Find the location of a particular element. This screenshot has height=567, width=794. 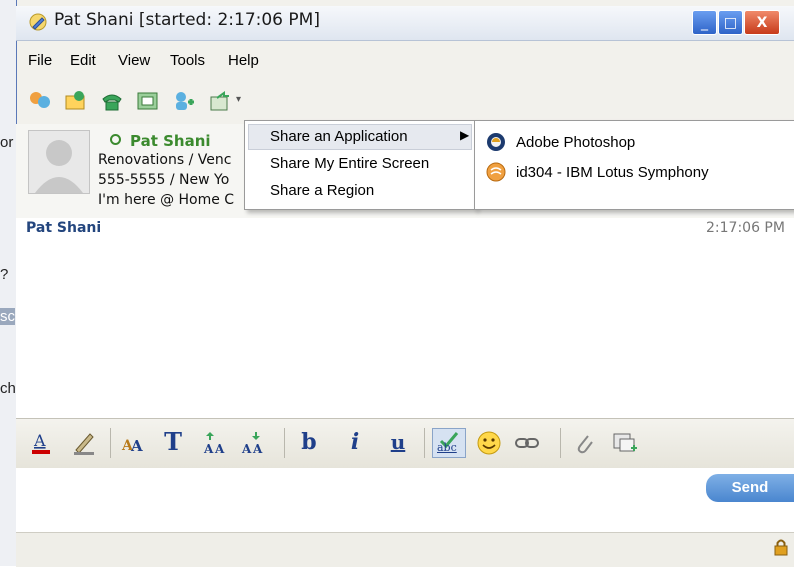

font-face-button: T is located at coordinates (173, 442).